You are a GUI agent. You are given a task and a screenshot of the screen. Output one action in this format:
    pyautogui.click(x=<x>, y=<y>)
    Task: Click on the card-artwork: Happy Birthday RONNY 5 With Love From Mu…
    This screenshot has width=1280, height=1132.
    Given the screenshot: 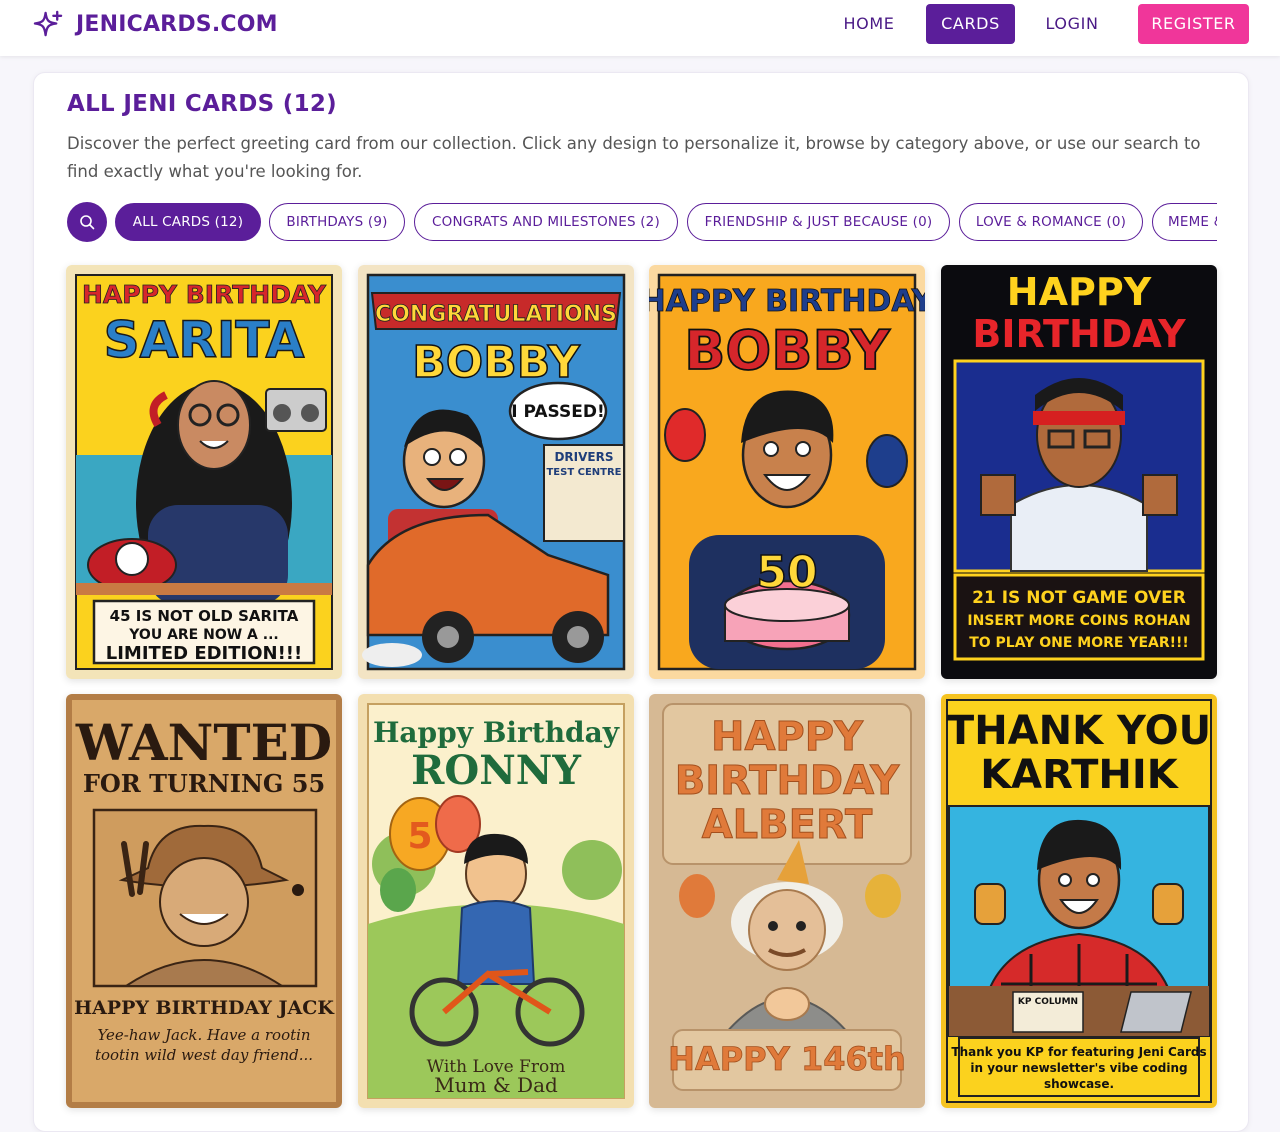 What is the action you would take?
    pyautogui.click(x=496, y=901)
    